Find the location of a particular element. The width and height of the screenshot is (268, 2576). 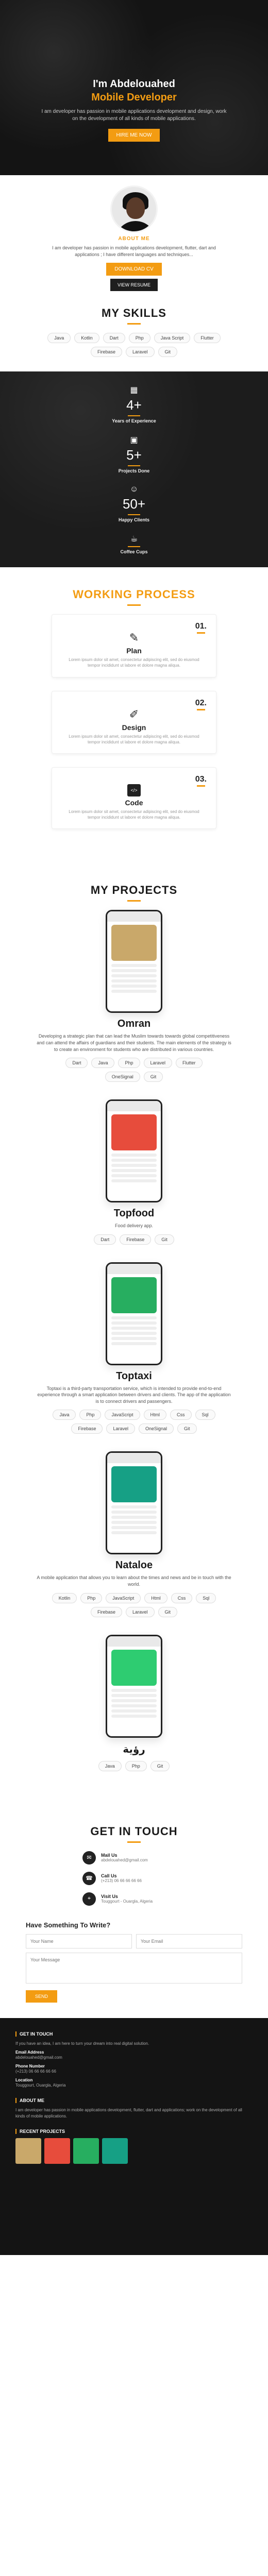

process-step-title: Plan is located at coordinates (134, 651).